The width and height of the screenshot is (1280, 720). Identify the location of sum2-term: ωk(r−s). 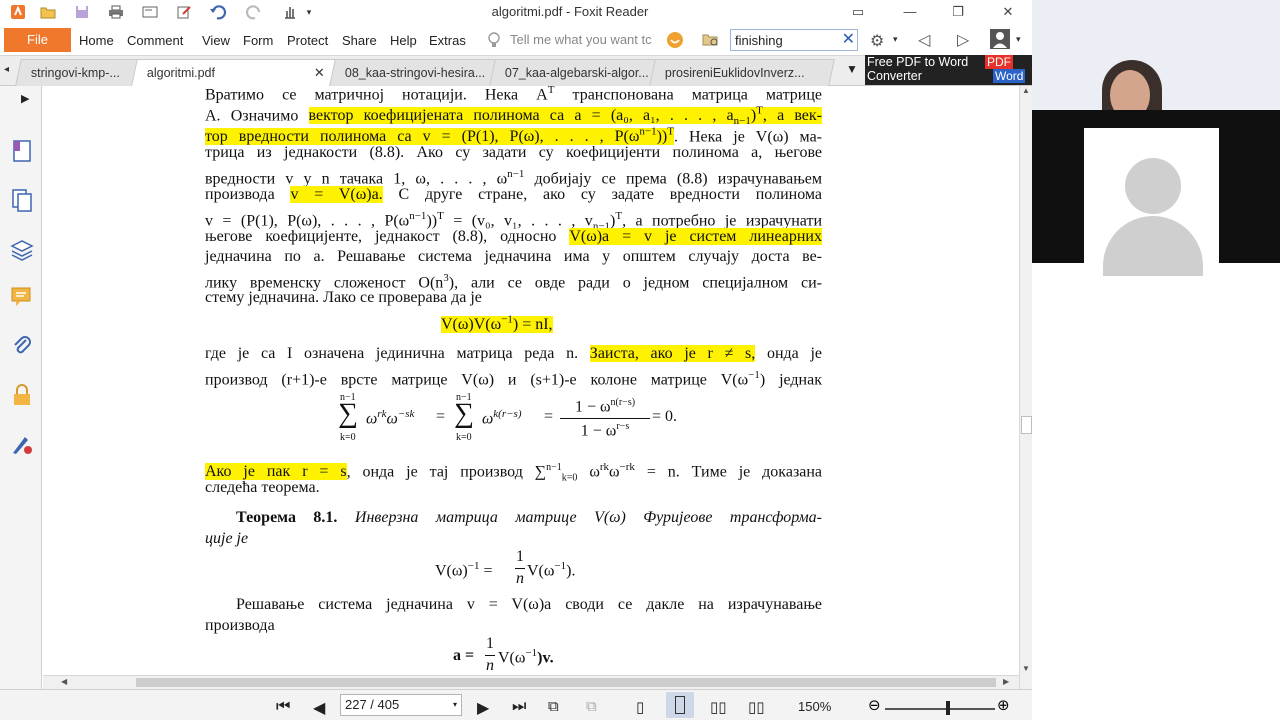
(502, 418).